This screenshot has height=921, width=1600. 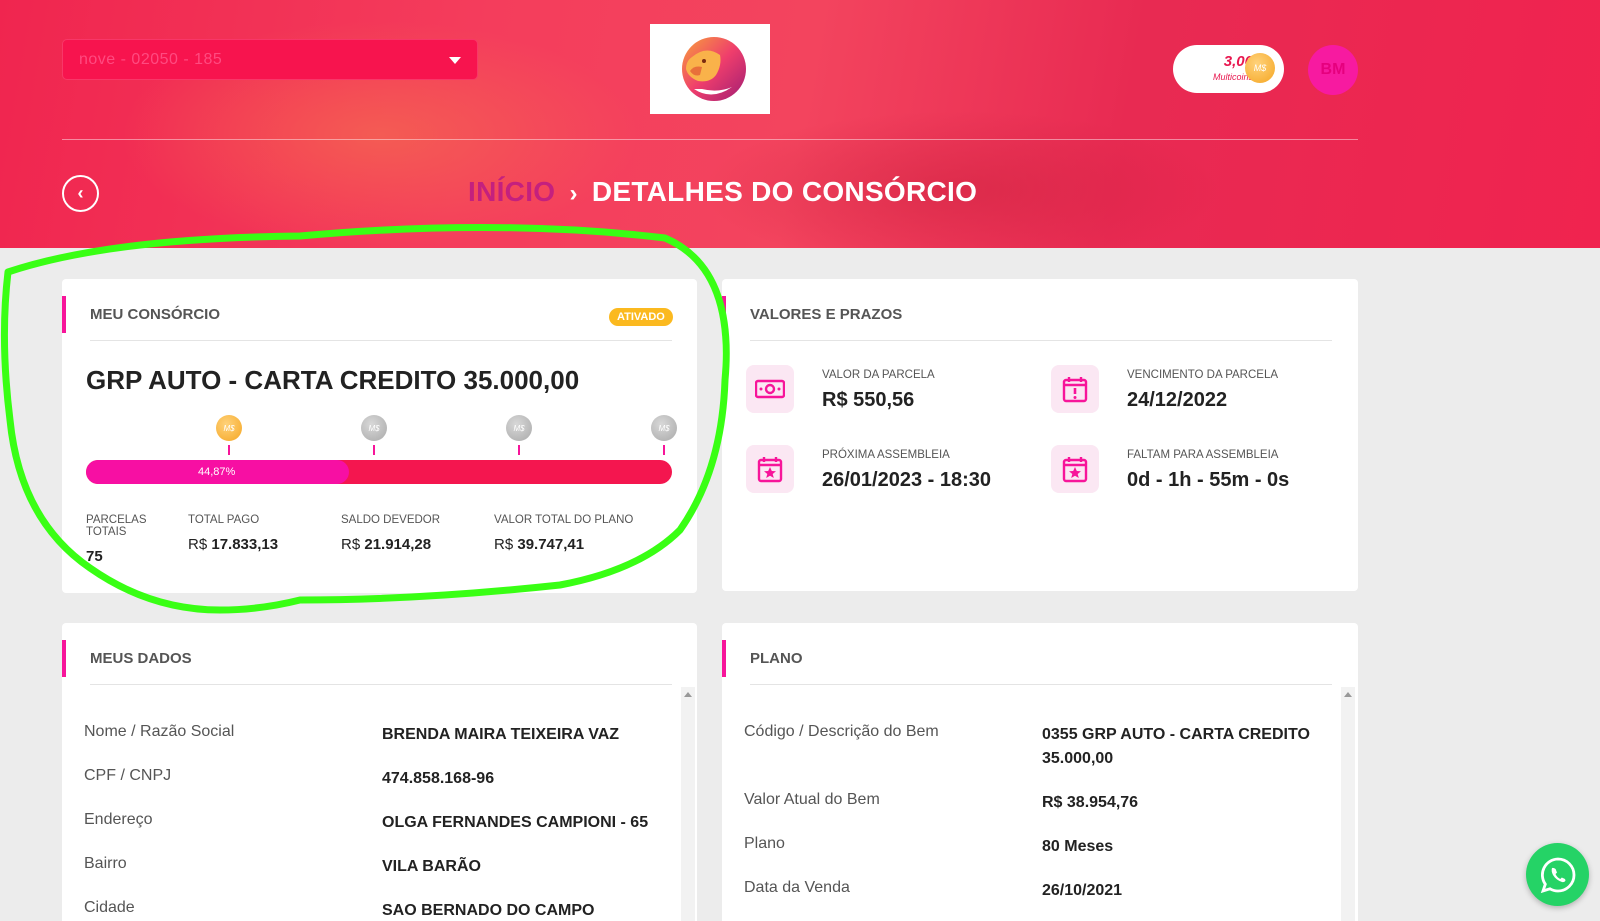 I want to click on stat-number: 17.833,13, so click(x=245, y=544).